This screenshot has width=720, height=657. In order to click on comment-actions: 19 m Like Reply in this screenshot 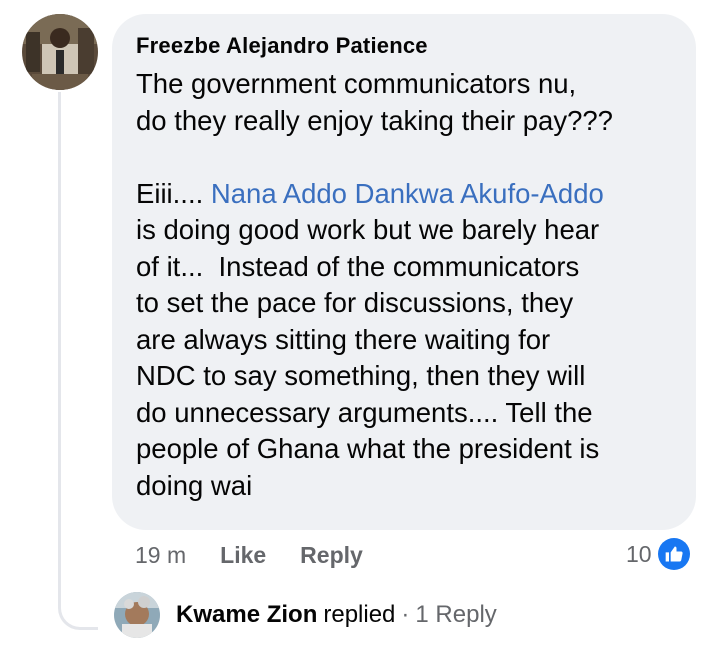, I will do `click(266, 555)`.